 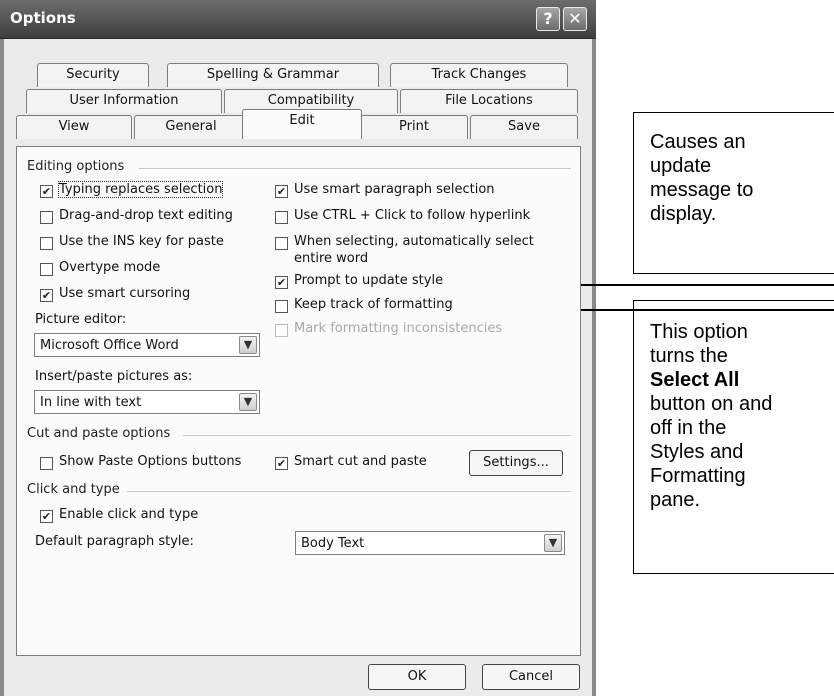 I want to click on show-paste-options-checkbox, so click(x=46, y=463).